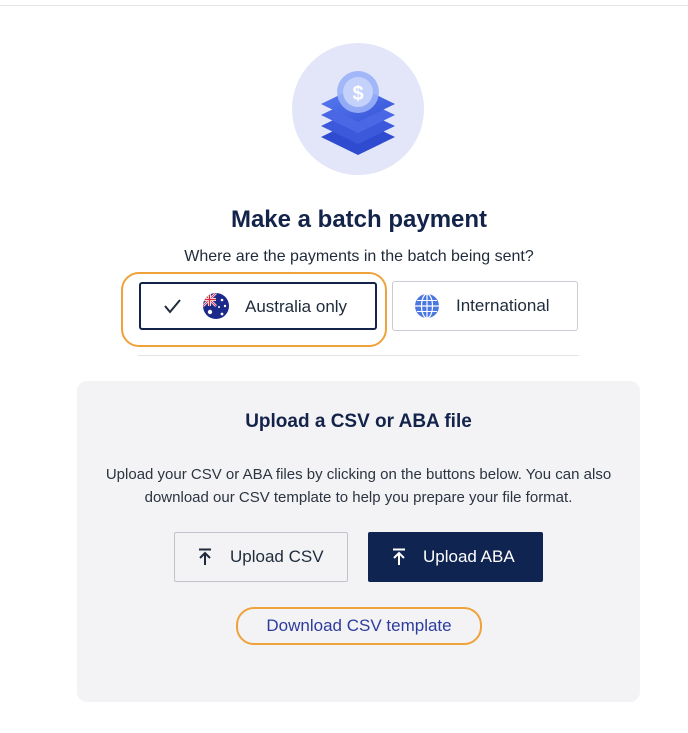  Describe the element at coordinates (358, 421) in the screenshot. I see `upload-card-title: Upload a CSV or ABA file` at that location.